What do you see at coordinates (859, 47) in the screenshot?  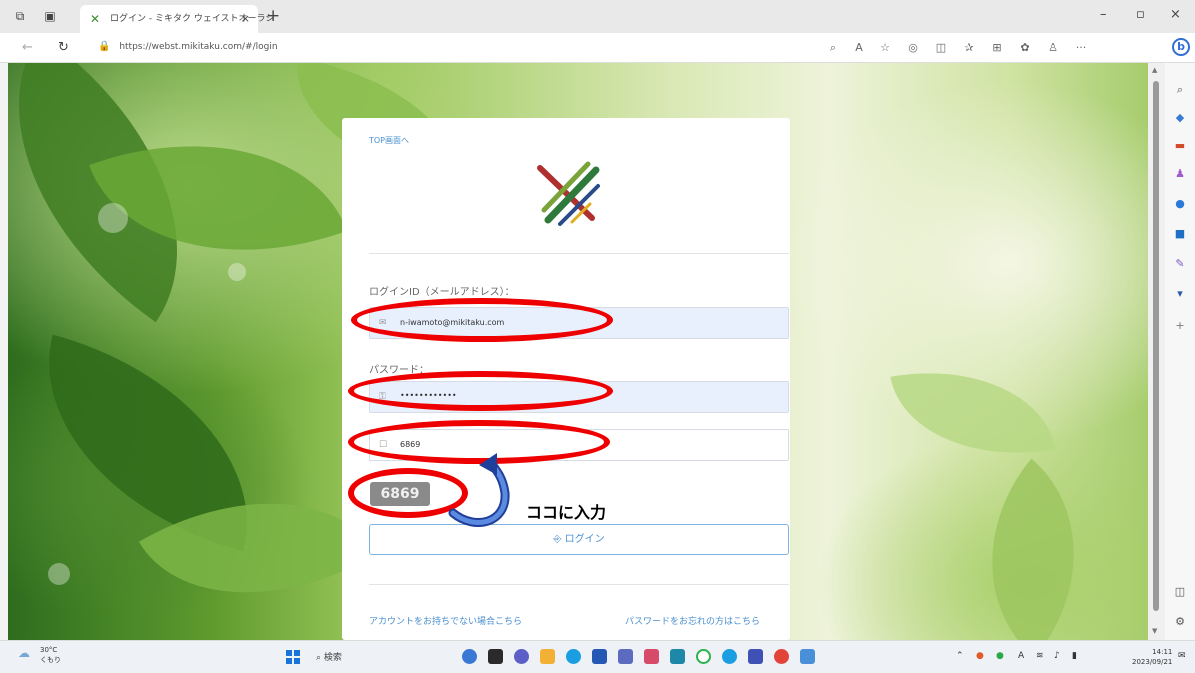 I see `read-aloud-icon: A` at bounding box center [859, 47].